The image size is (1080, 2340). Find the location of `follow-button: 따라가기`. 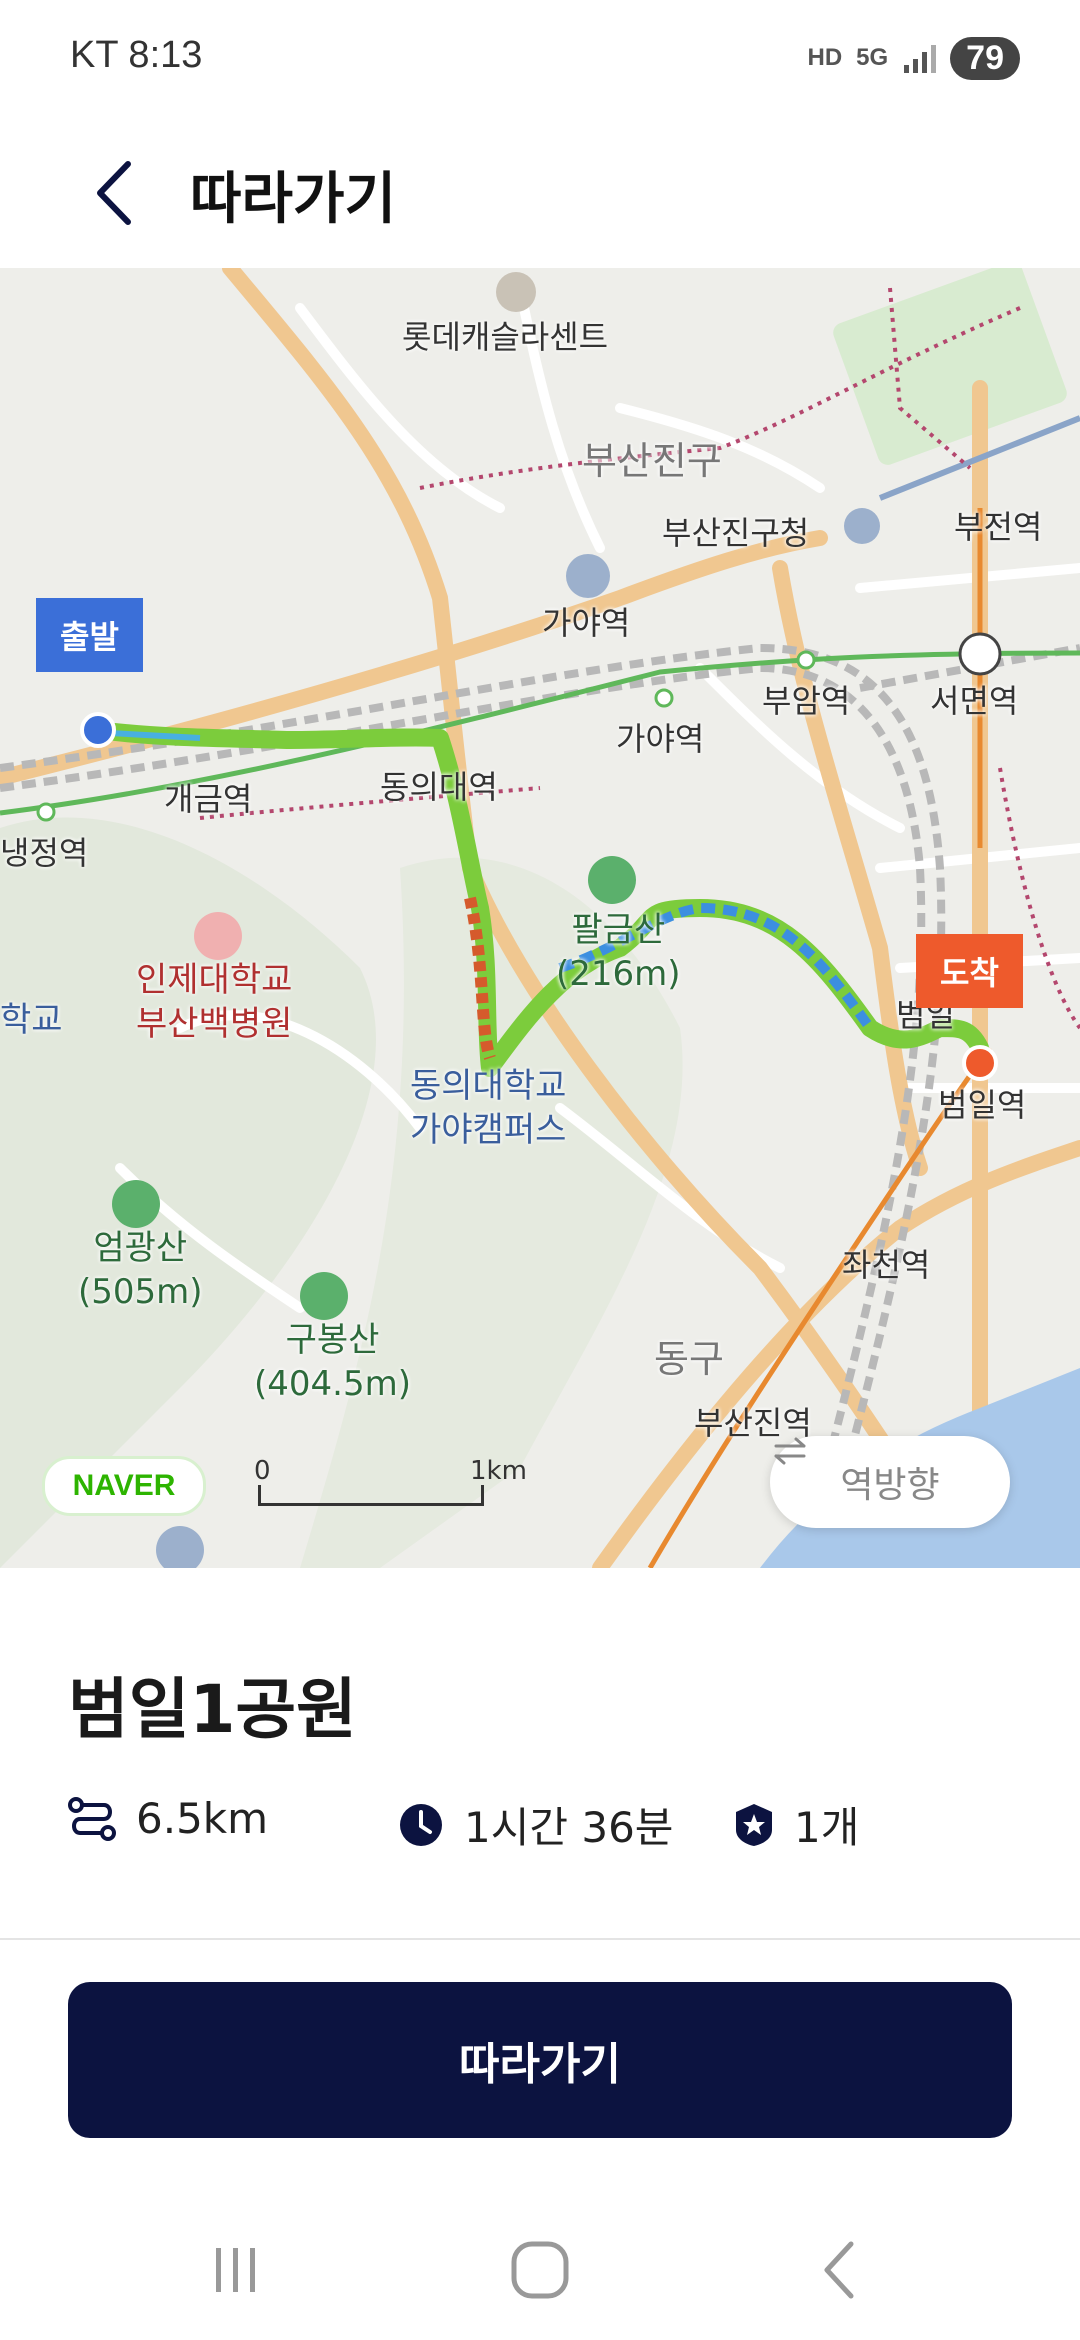

follow-button: 따라가기 is located at coordinates (540, 2060).